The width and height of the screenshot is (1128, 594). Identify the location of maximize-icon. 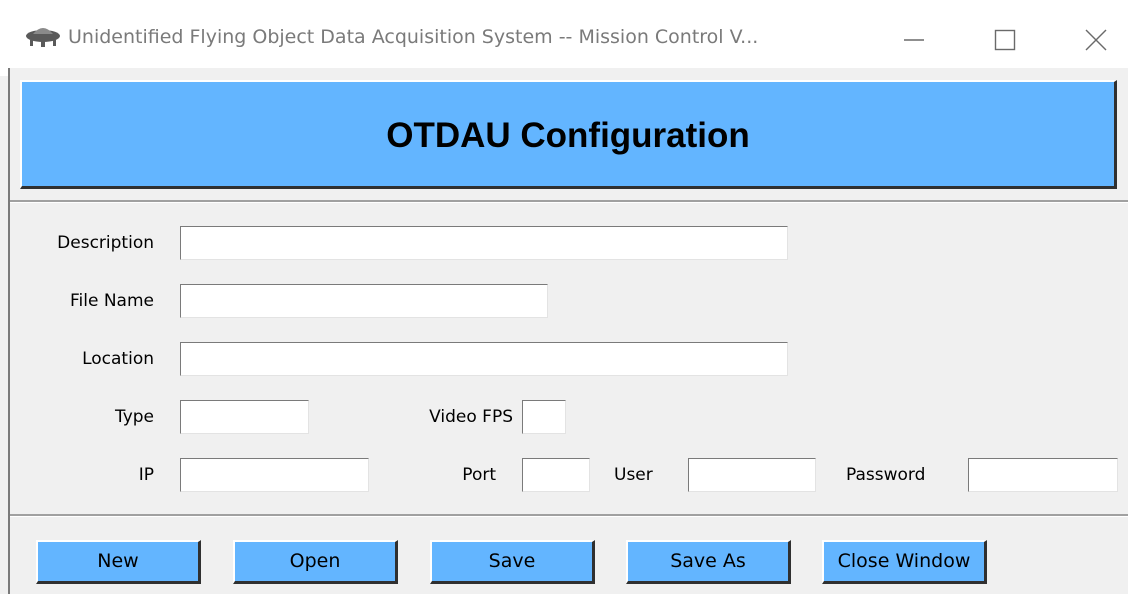
(1005, 40).